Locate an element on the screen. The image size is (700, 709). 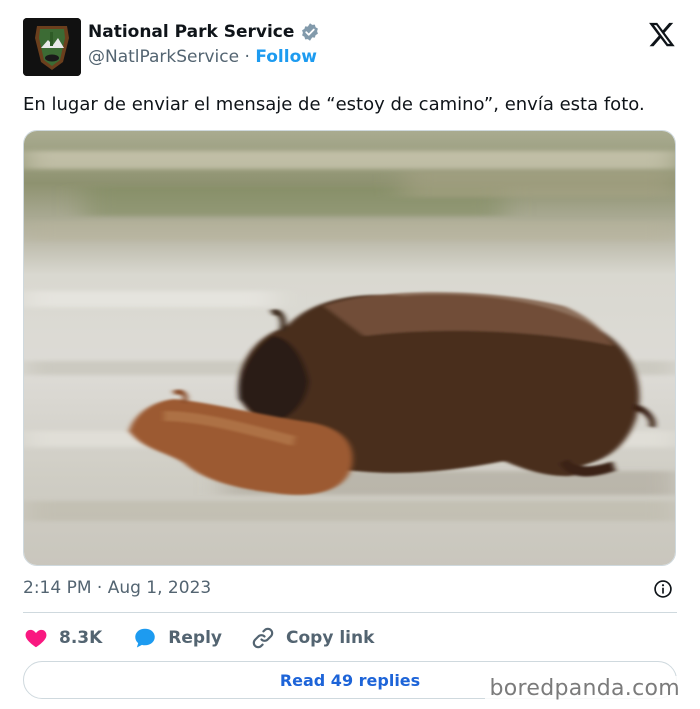
link-icon is located at coordinates (263, 638).